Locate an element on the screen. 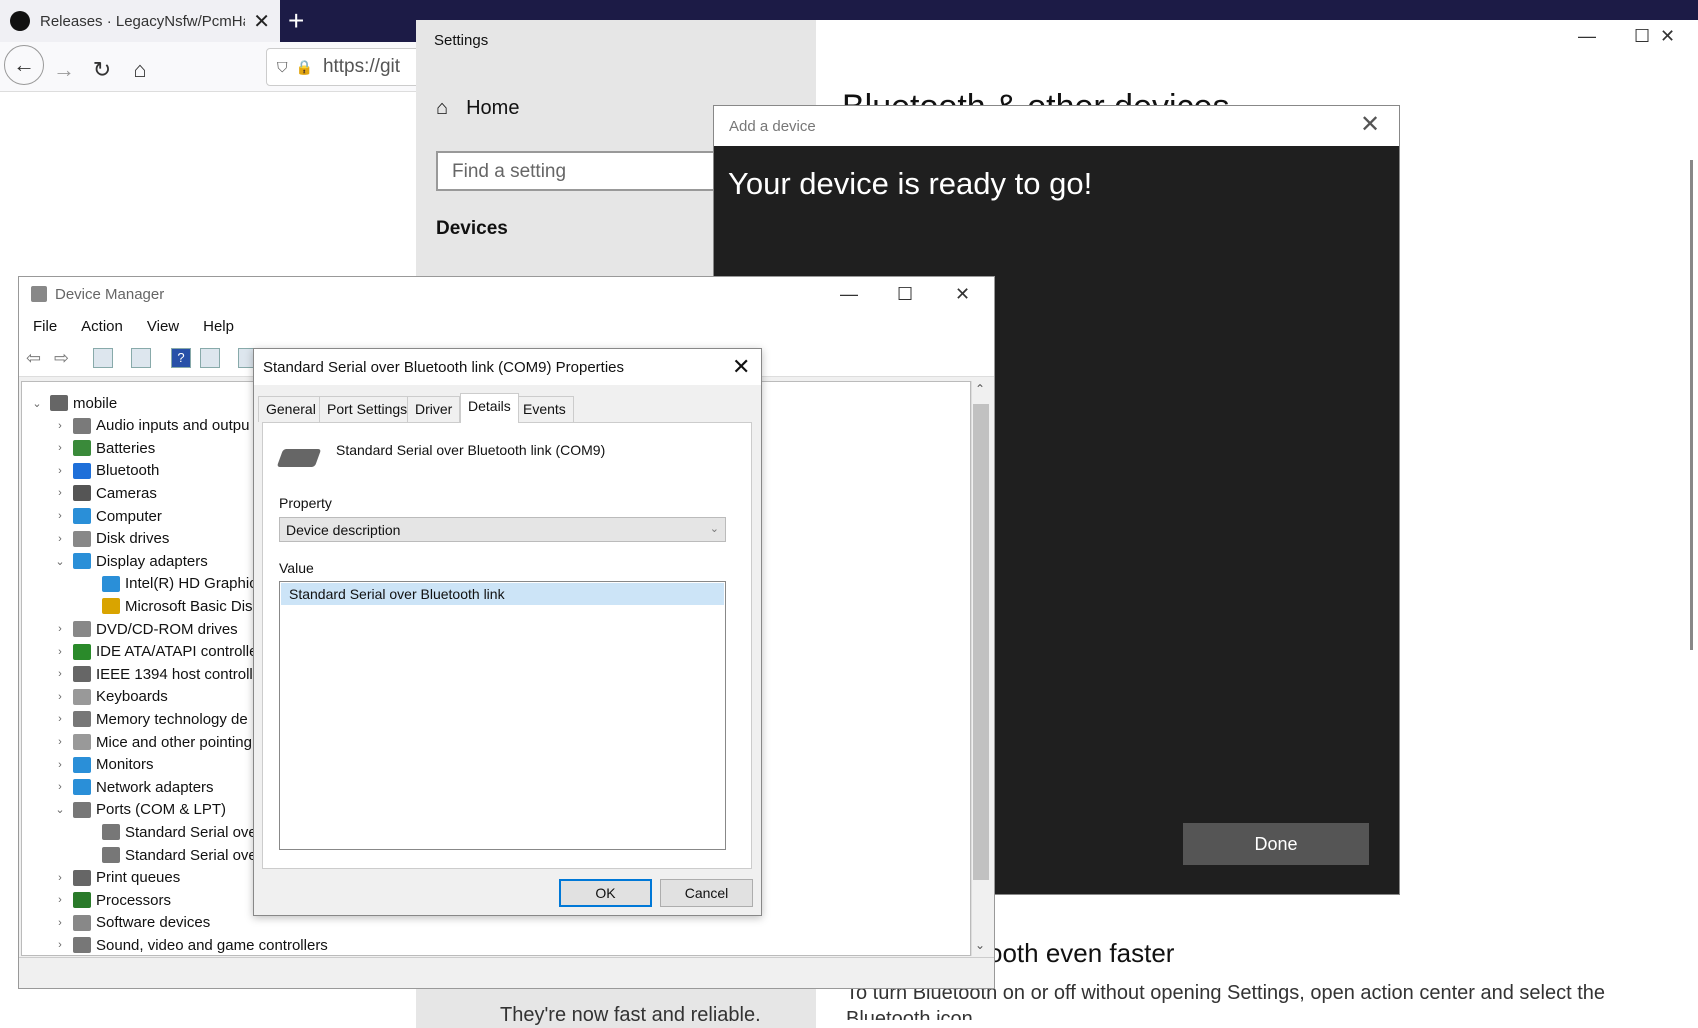  new-tab-button: + is located at coordinates (296, 21).